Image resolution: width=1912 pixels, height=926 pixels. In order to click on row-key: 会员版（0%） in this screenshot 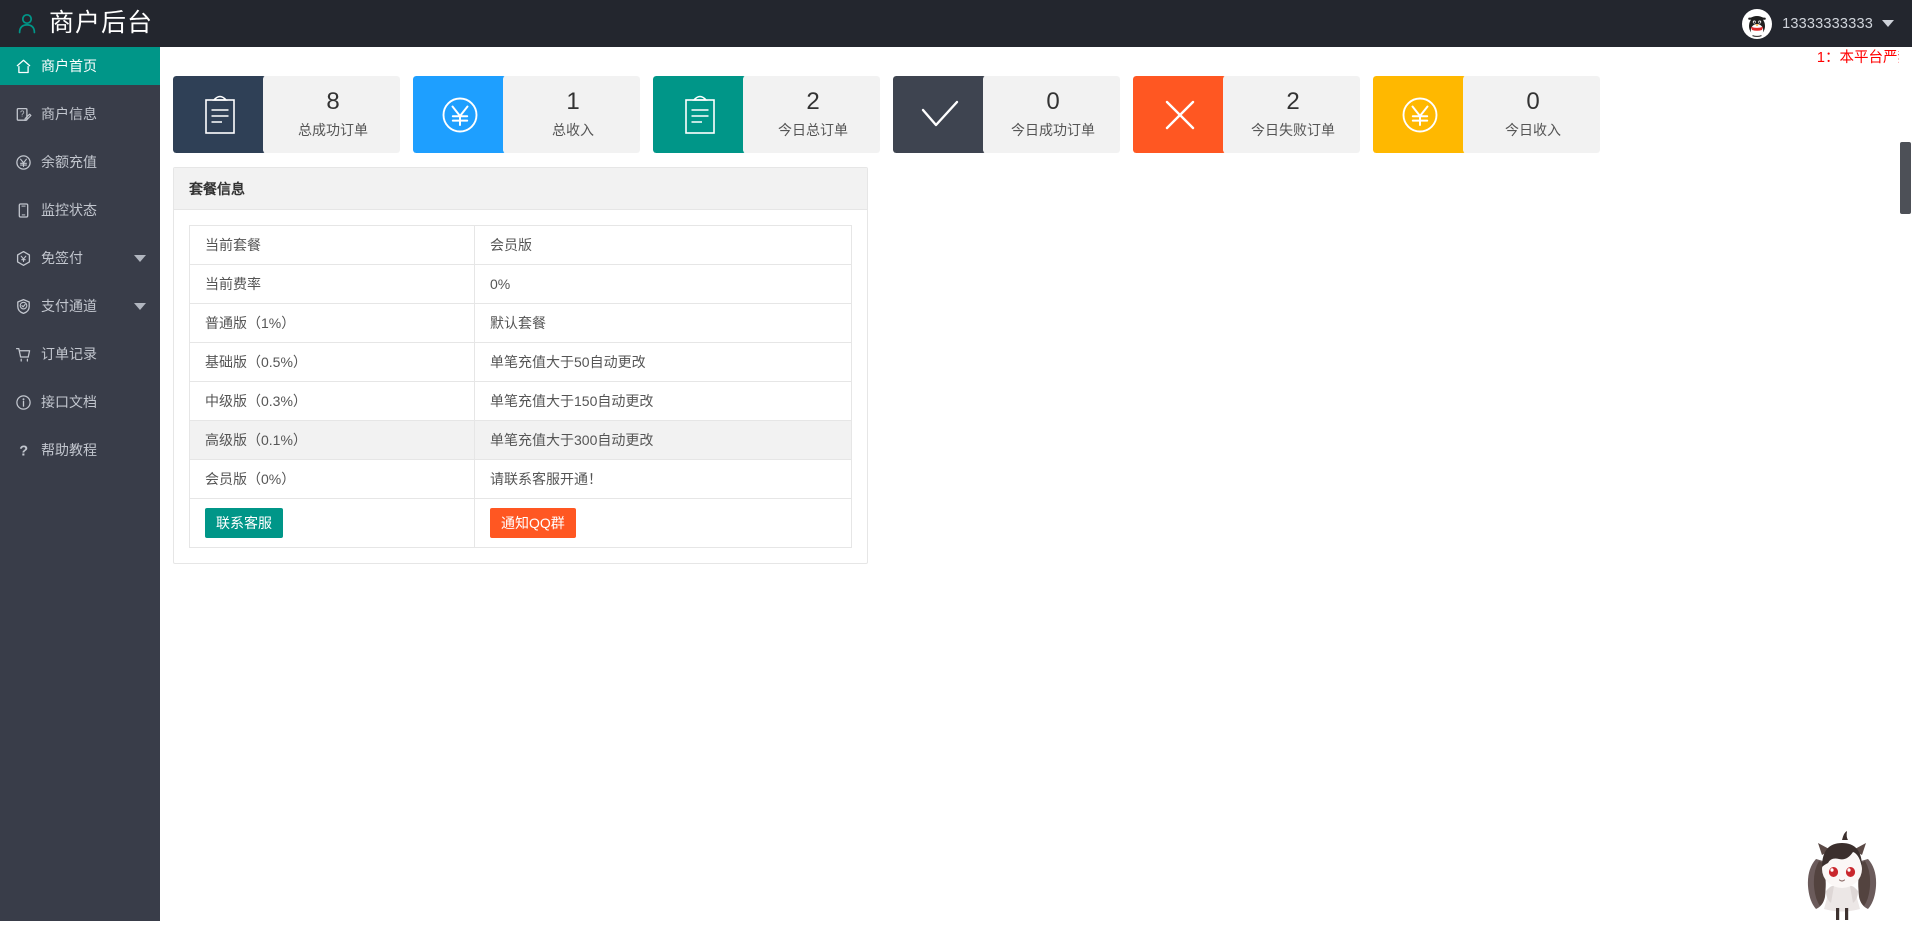, I will do `click(332, 479)`.